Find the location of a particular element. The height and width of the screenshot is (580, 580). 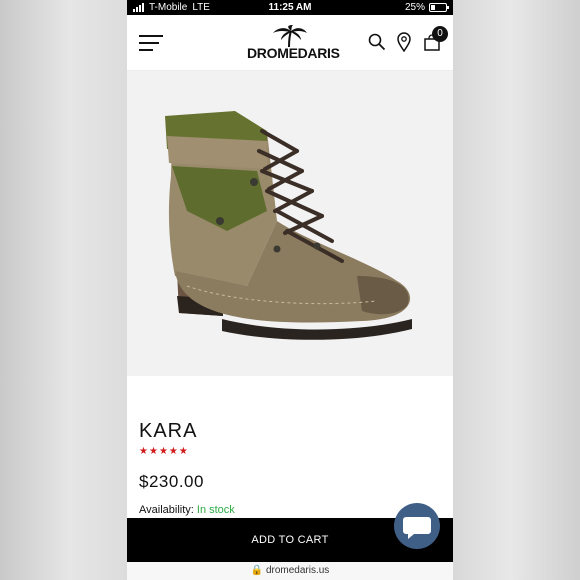

rating-stars: ★ ★ ★ ★ ★ is located at coordinates (163, 452).